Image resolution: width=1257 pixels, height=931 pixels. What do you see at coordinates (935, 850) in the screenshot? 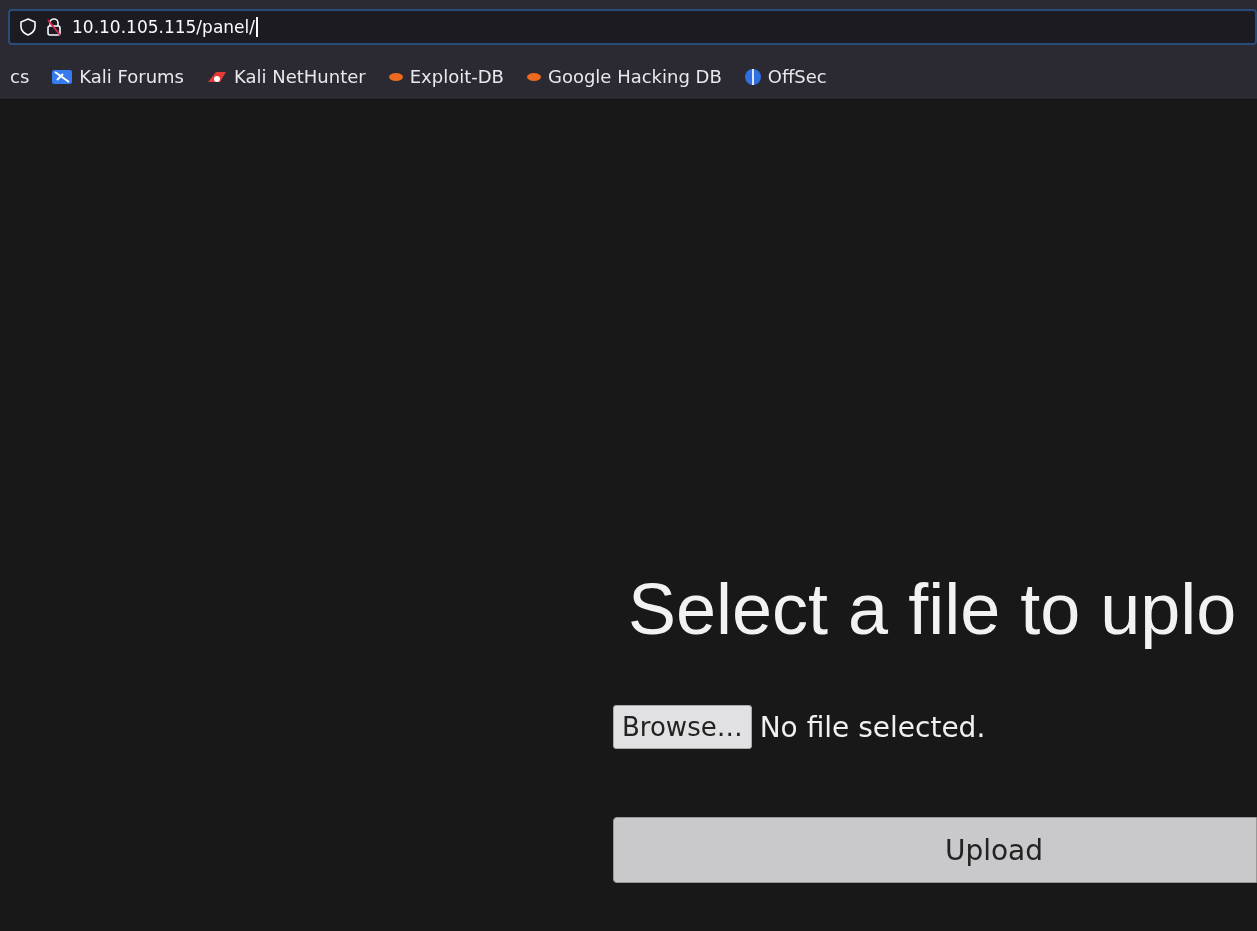
I see `upload-button: Upload` at bounding box center [935, 850].